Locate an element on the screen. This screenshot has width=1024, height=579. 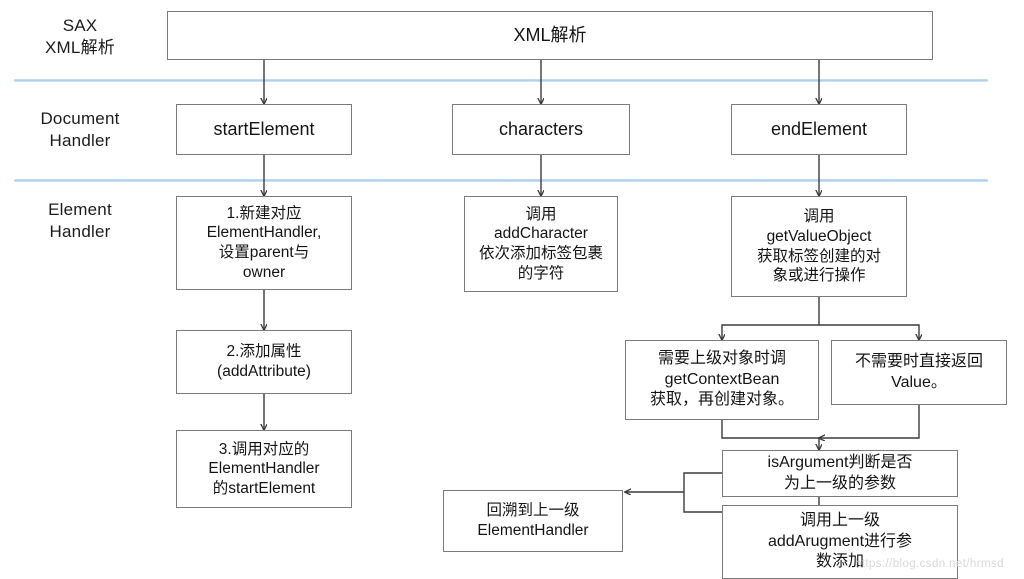
watermark: https://blog.csdn.net/hrmsd is located at coordinates (929, 564).